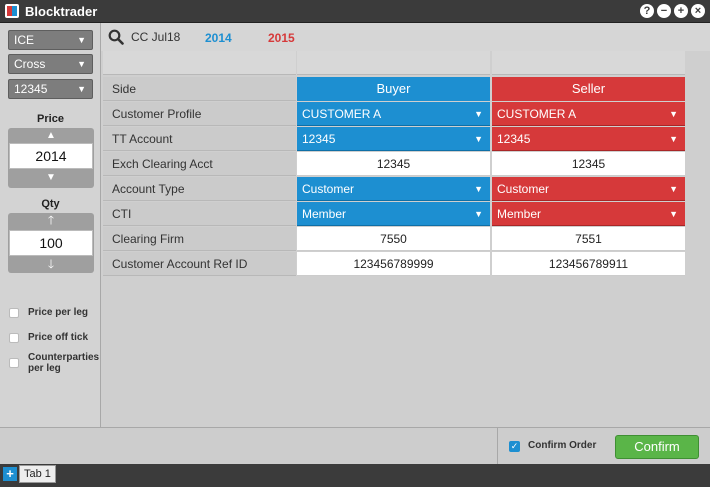 The height and width of the screenshot is (487, 710). I want to click on row-label: Customer Account Ref ID, so click(199, 264).